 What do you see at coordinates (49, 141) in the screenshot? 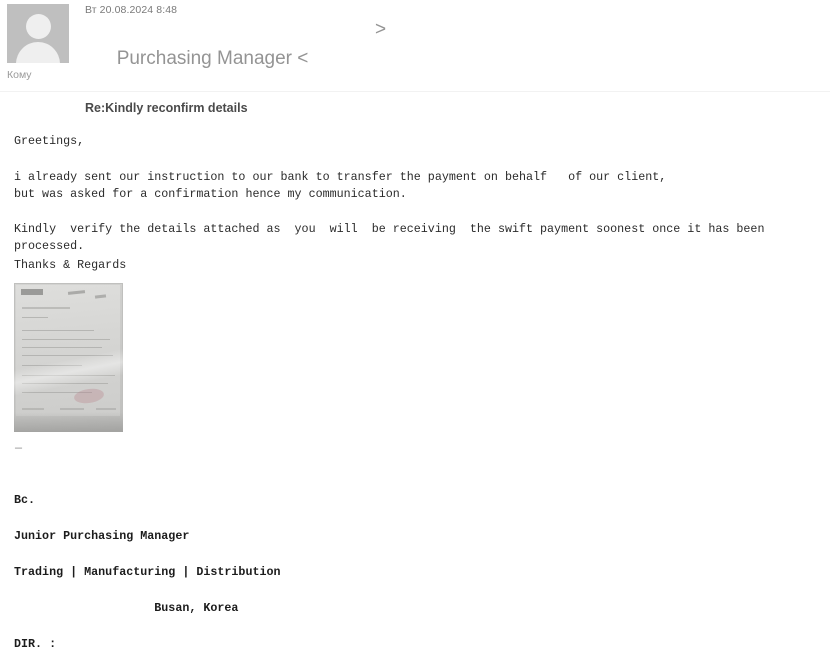
I see `body-greeting: Greetings,` at bounding box center [49, 141].